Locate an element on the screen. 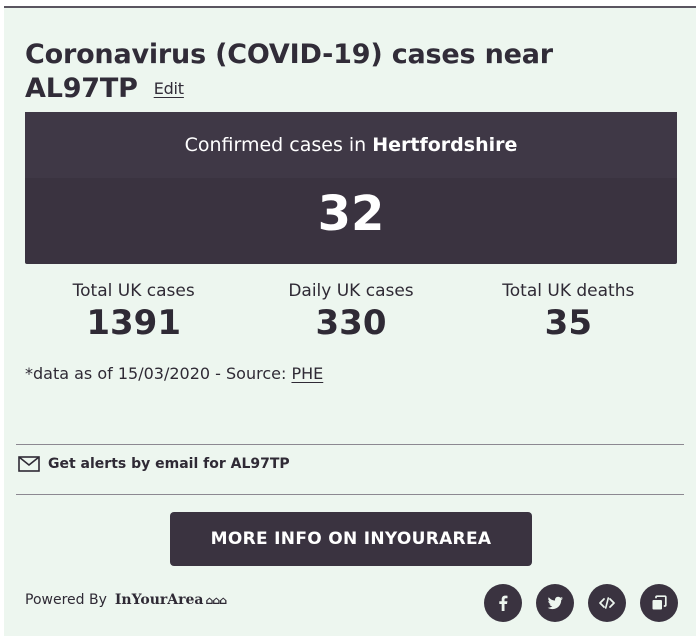 The height and width of the screenshot is (640, 700). heading-postcode-row: AL97TP Edit is located at coordinates (350, 89).